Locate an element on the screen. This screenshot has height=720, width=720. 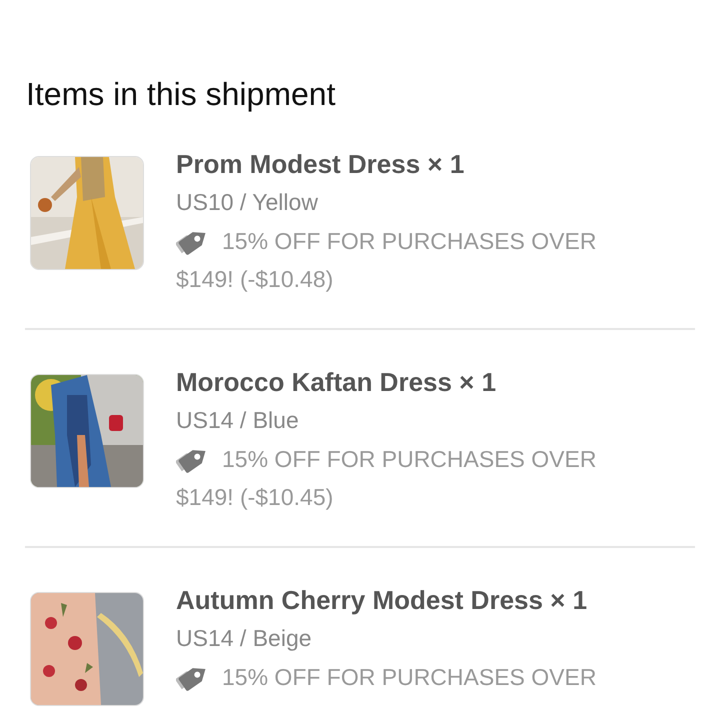
discount-text: 15% OFF FOR PURCHASES OVER $149! (-$10.48) is located at coordinates (416, 260).